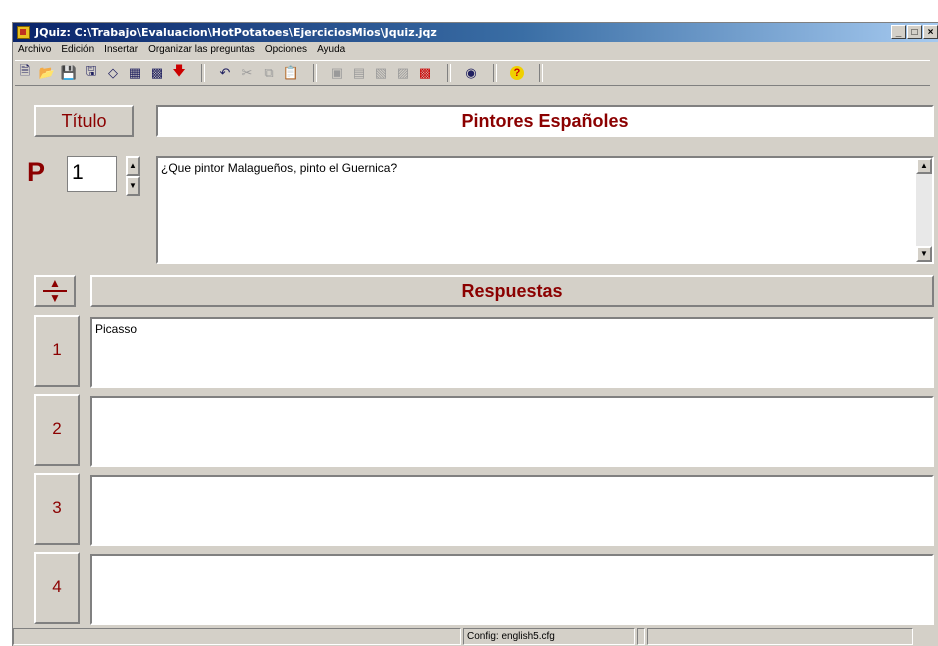 This screenshot has width=938, height=646. I want to click on toolbar: 🗎 📂 💾 🖫 ◇ ▦ ▩ 🡇 ↶ ✂ ⧉ 📋 ▣ ▤ ▧ ▨ ▩ ◉ ?, so click(472, 73).